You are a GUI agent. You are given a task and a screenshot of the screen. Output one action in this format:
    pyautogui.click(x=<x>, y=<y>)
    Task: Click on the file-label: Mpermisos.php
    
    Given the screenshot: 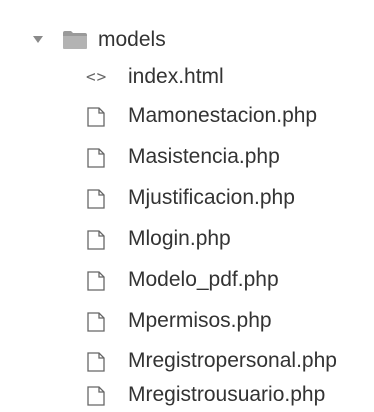 What is the action you would take?
    pyautogui.click(x=200, y=320)
    